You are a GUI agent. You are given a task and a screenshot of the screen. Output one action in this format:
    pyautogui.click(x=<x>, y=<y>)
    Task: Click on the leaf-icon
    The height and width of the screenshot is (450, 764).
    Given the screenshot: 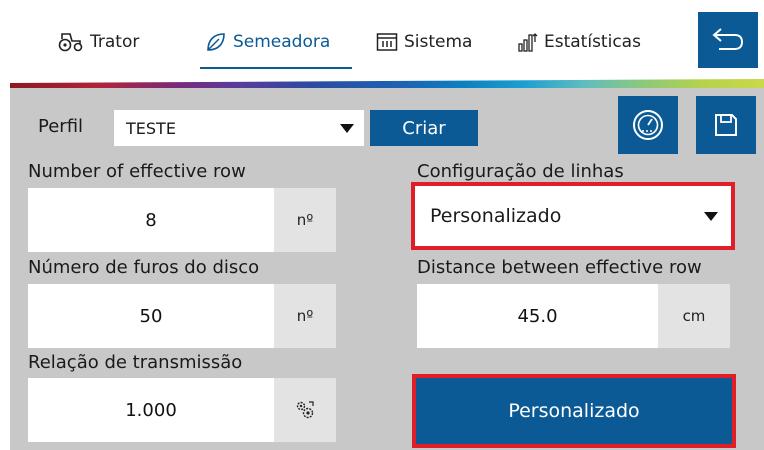 What is the action you would take?
    pyautogui.click(x=216, y=42)
    